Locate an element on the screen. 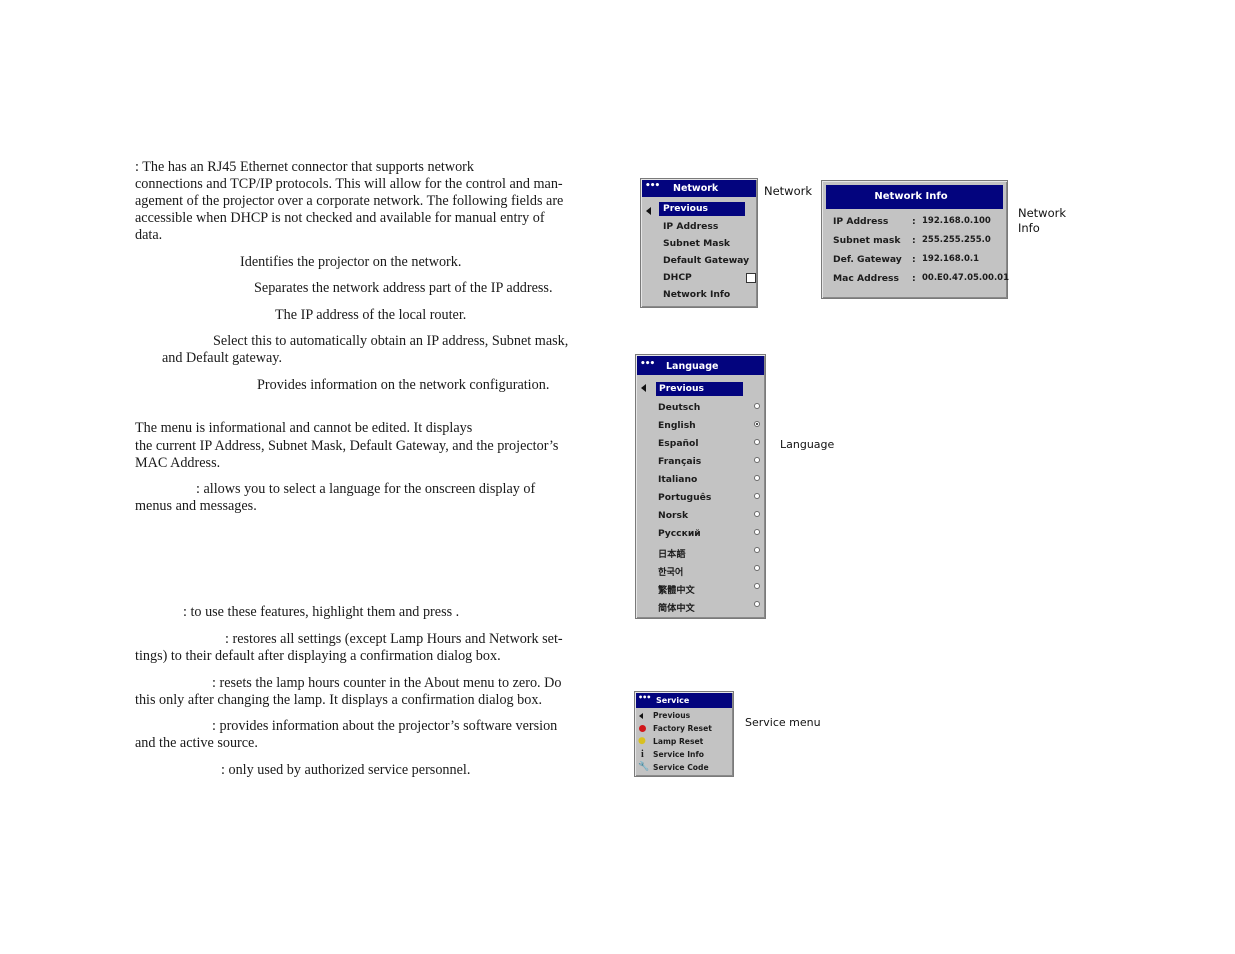  language-option: Русский is located at coordinates (679, 533).